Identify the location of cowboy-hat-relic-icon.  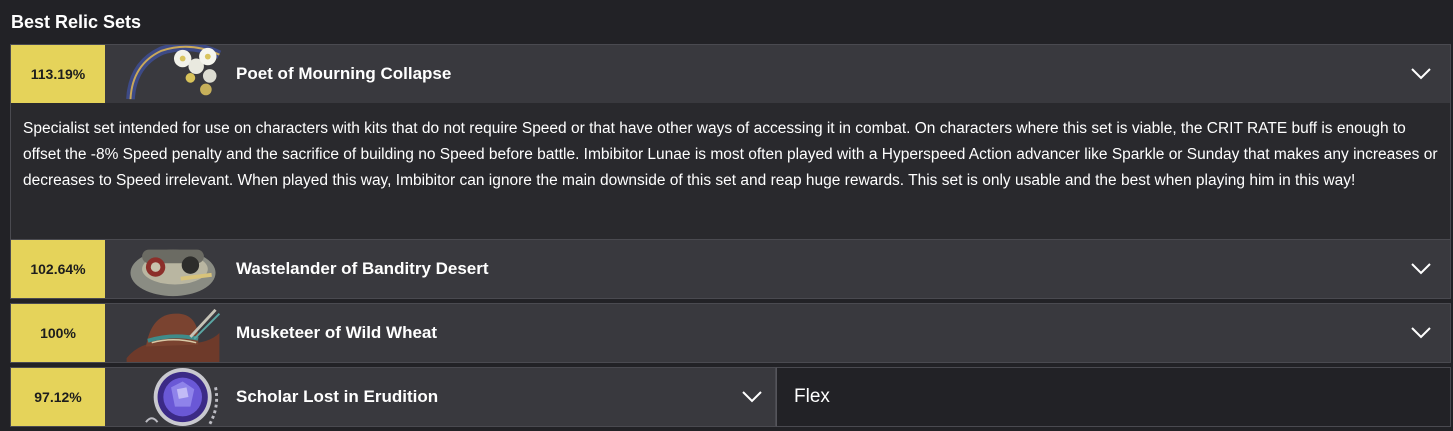
(173, 333).